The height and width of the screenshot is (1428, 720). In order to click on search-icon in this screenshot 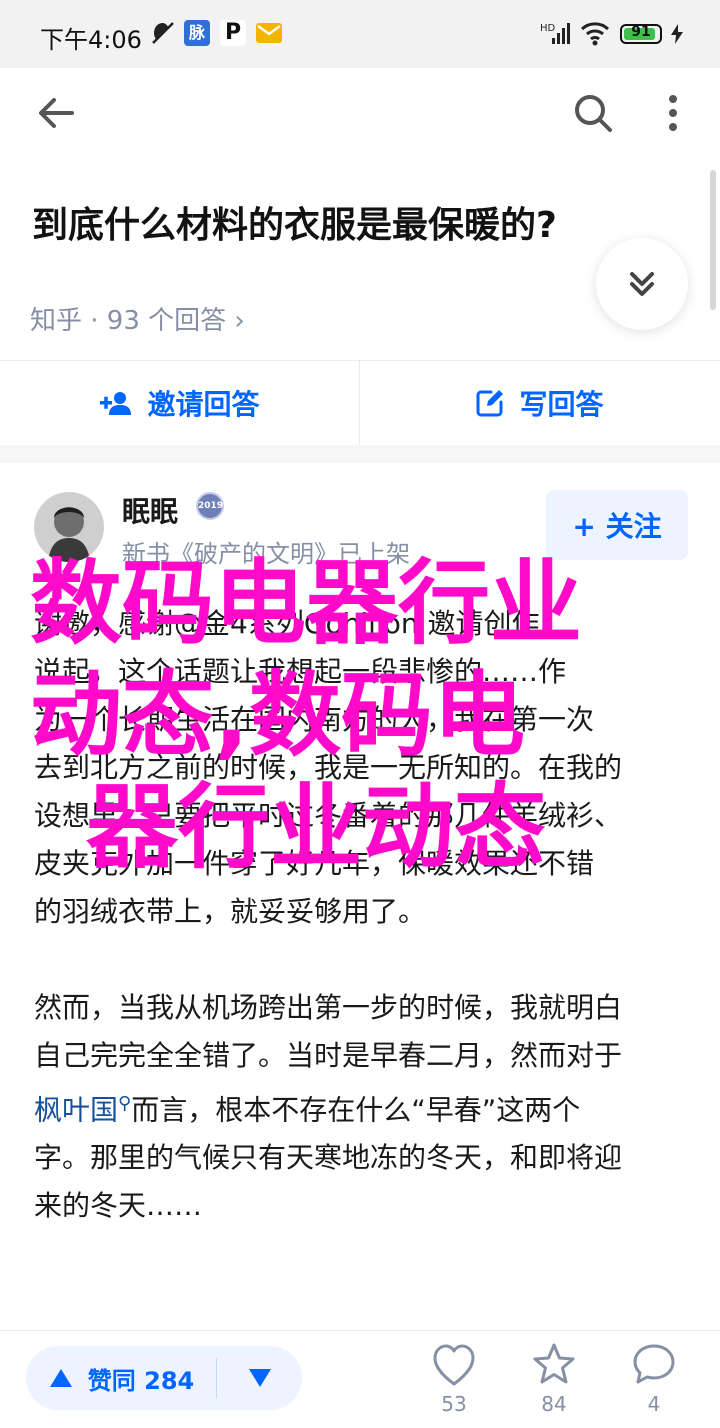, I will do `click(593, 113)`.